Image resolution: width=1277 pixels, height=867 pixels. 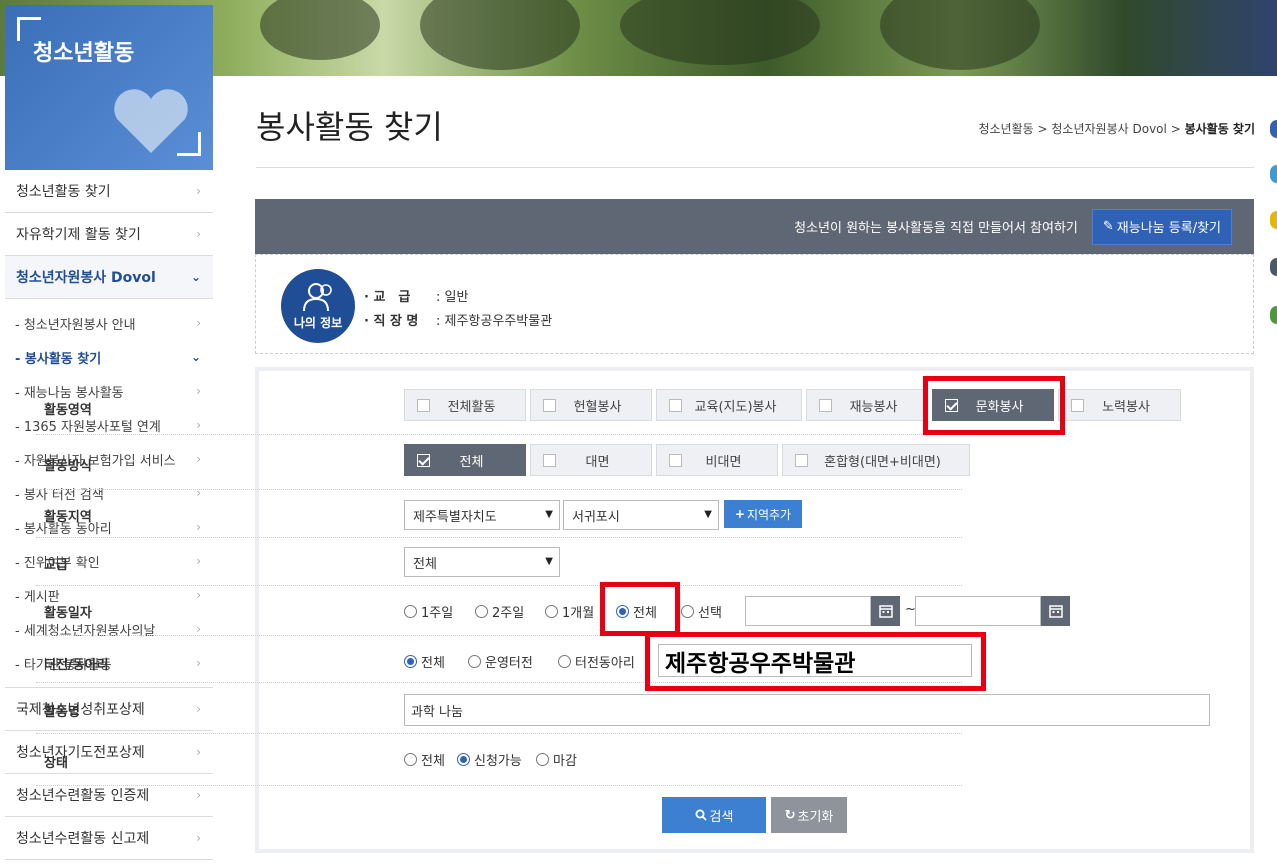 I want to click on add-region-button: + 지역추가, so click(x=763, y=514).